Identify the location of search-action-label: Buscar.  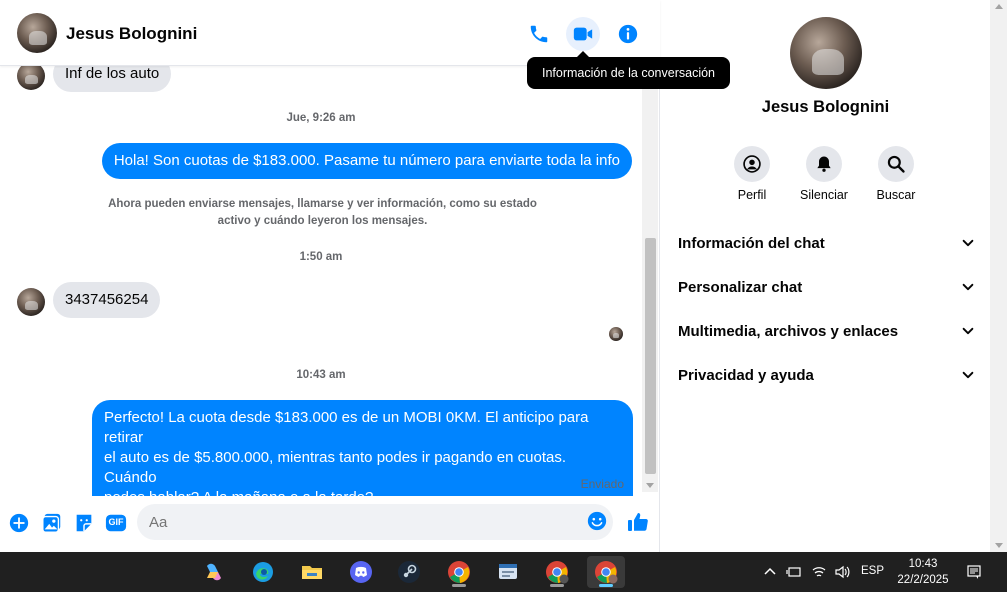
(896, 195).